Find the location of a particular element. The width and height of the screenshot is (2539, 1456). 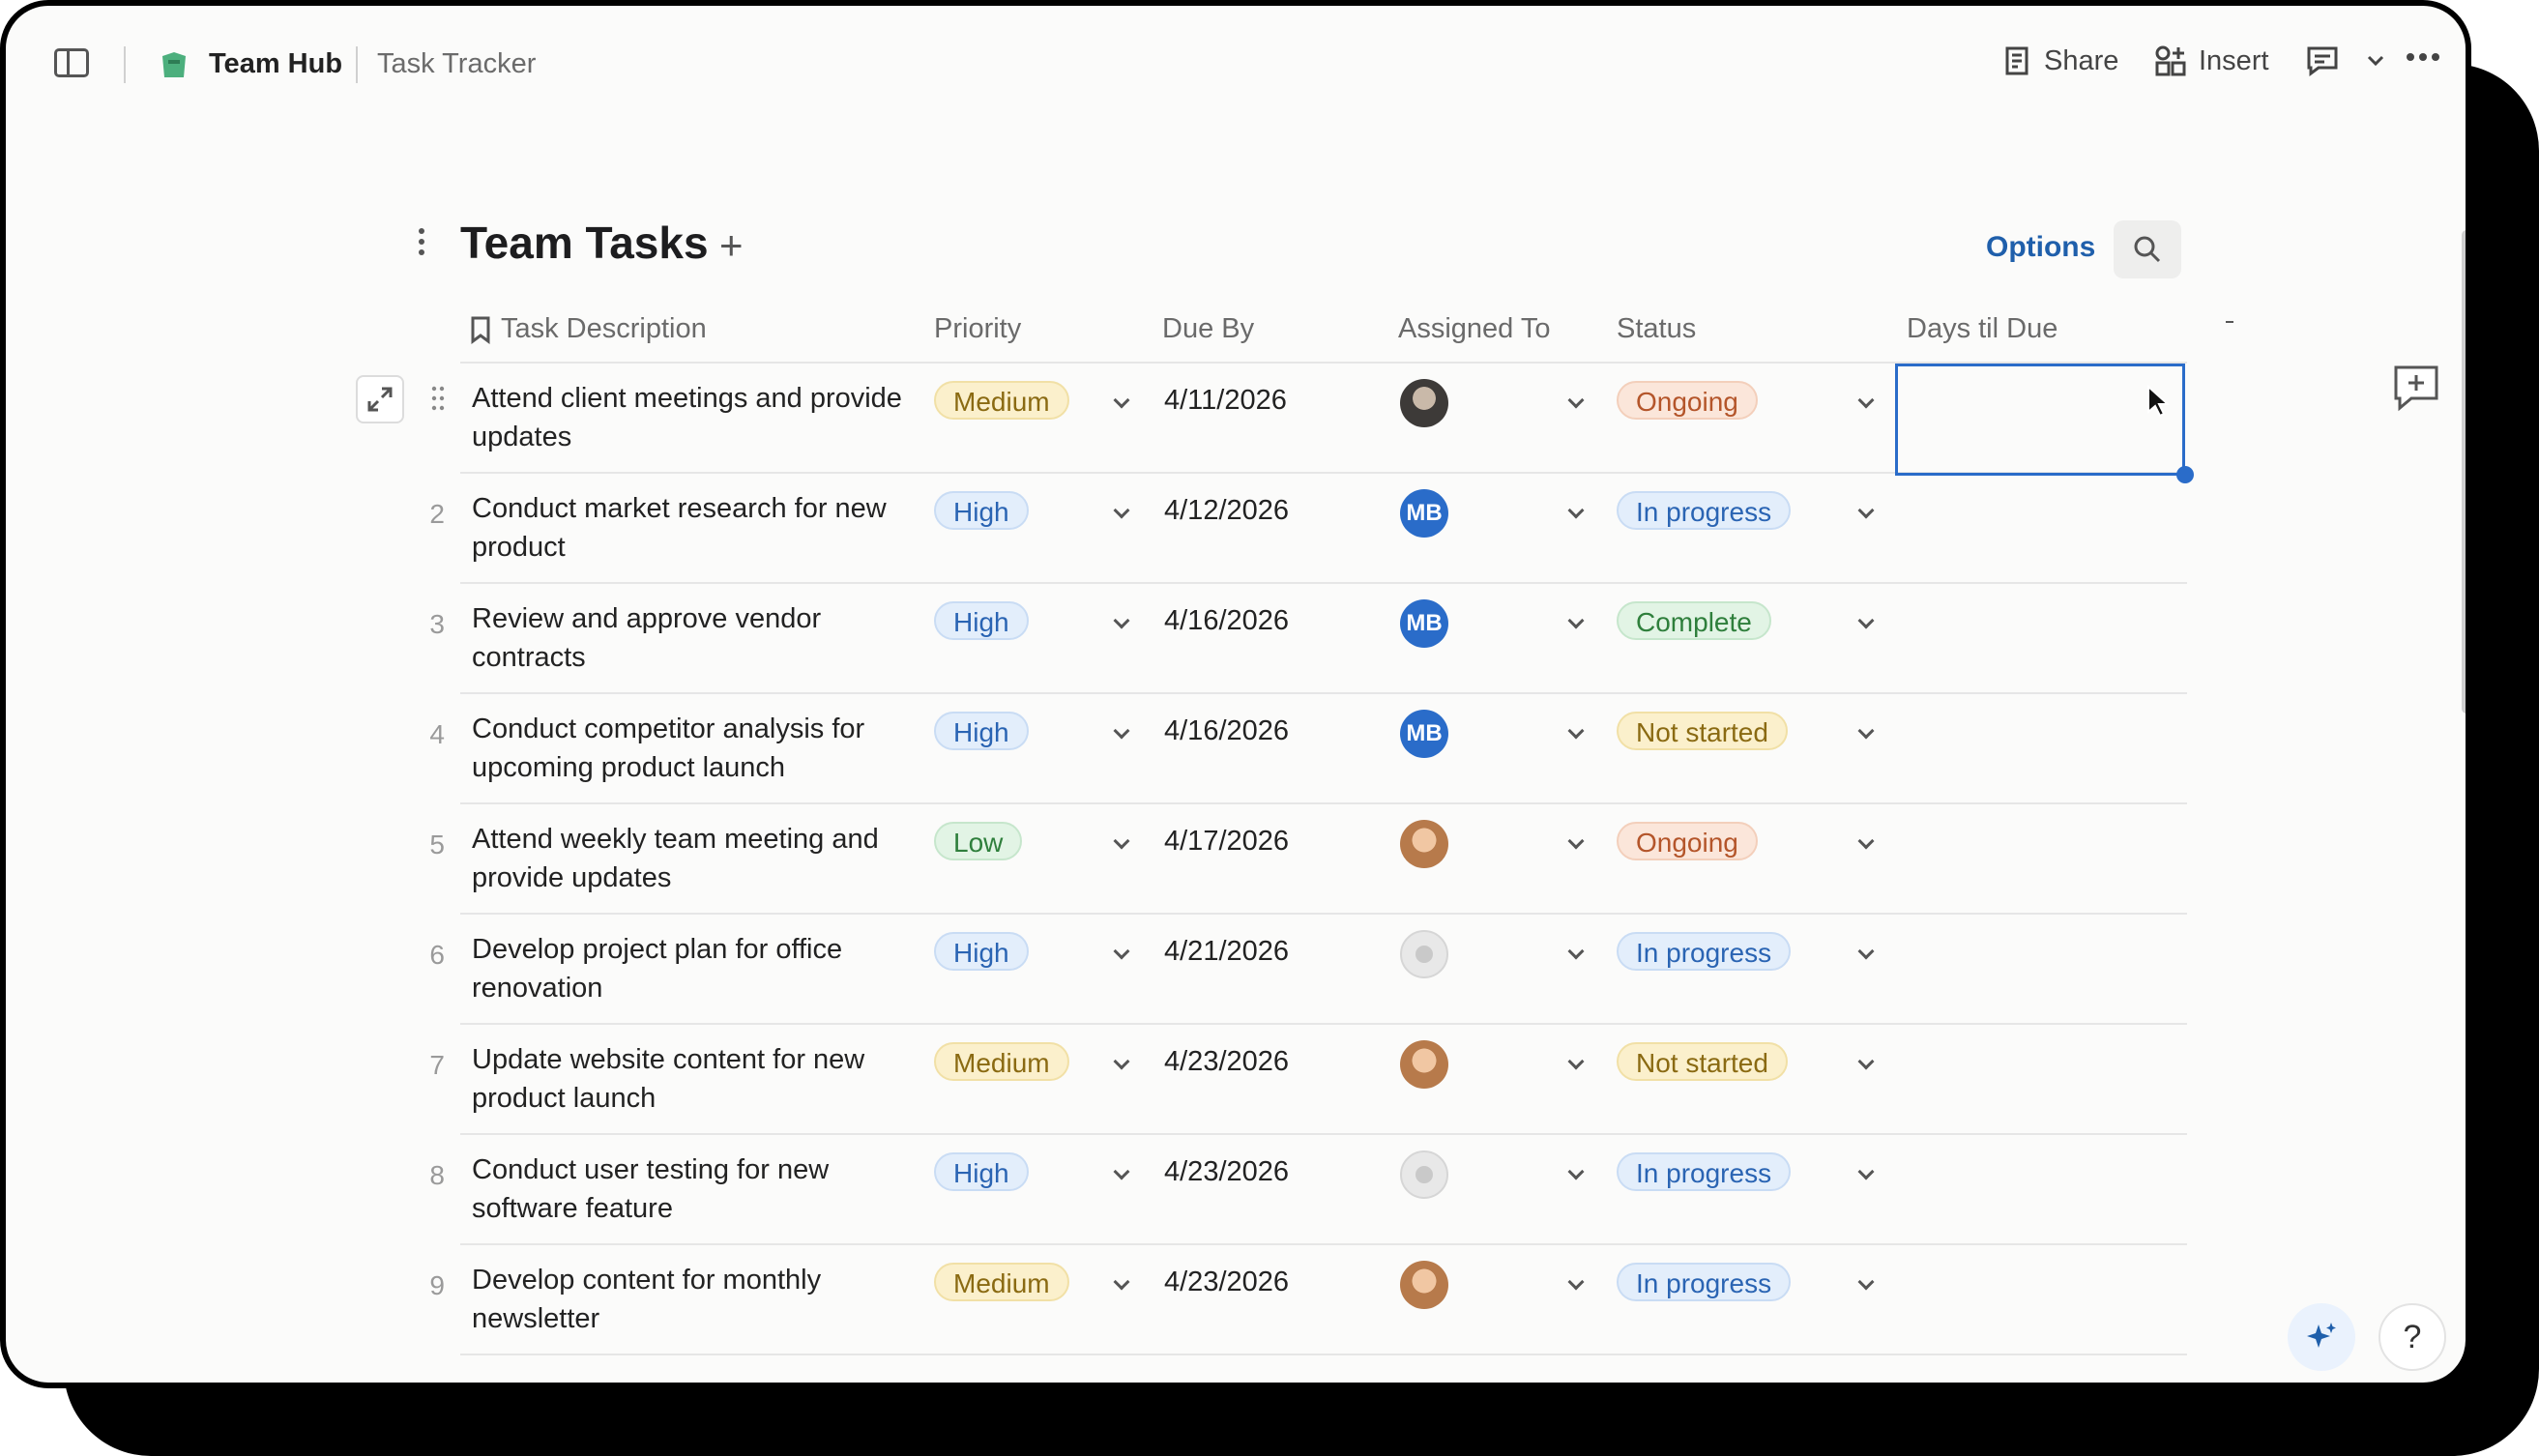

task-description-cell: Review and approve vendor contracts is located at coordinates (699, 638).